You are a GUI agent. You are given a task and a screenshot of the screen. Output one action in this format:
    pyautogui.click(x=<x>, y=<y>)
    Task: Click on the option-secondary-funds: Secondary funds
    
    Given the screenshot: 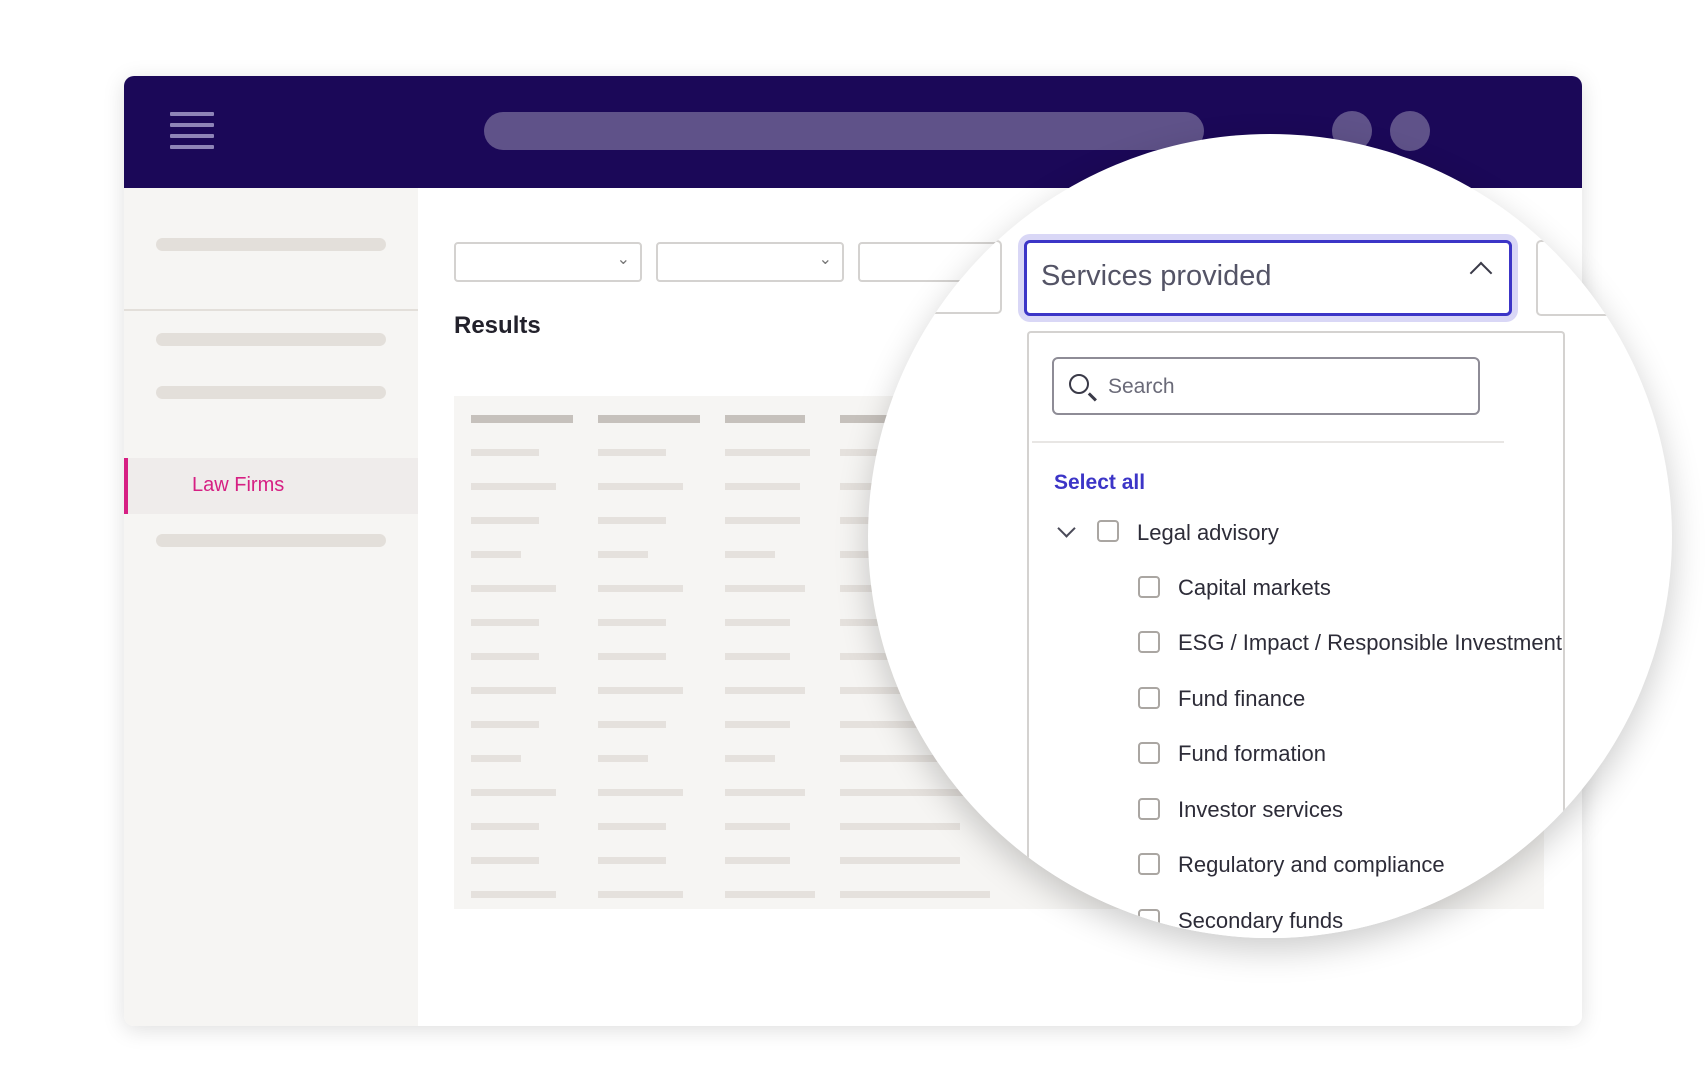 What is the action you would take?
    pyautogui.click(x=1260, y=921)
    